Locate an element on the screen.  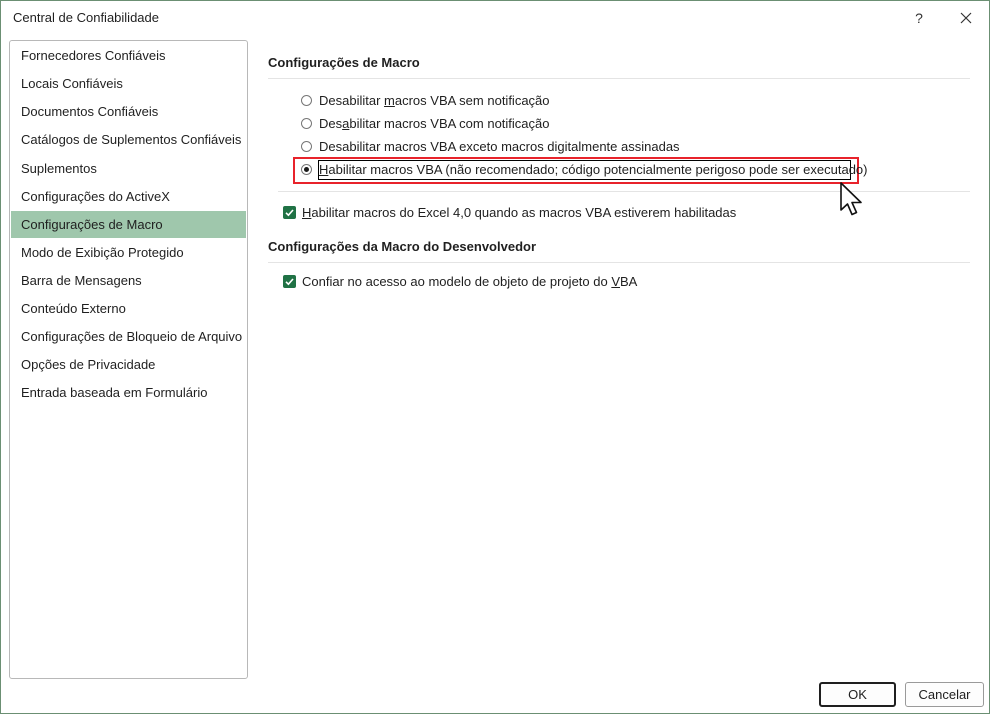
sidebar-item-label: Modo de Exibição Protegido is located at coordinates (102, 252).